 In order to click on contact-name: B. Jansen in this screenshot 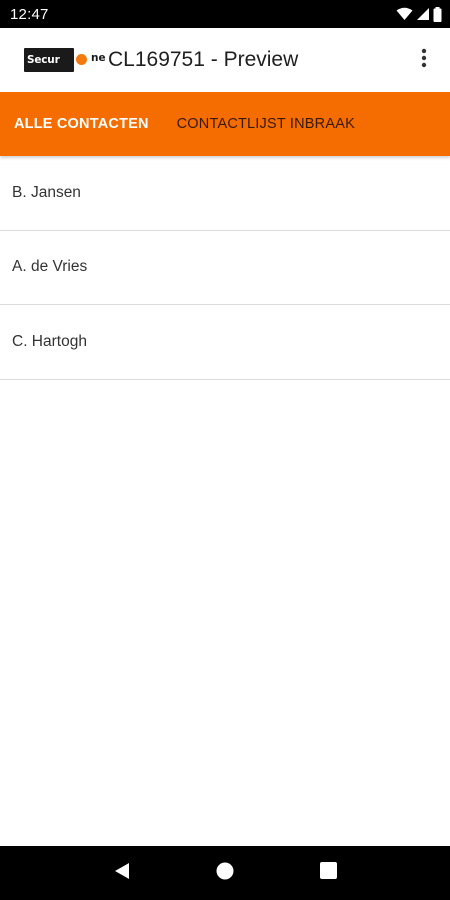, I will do `click(46, 192)`.